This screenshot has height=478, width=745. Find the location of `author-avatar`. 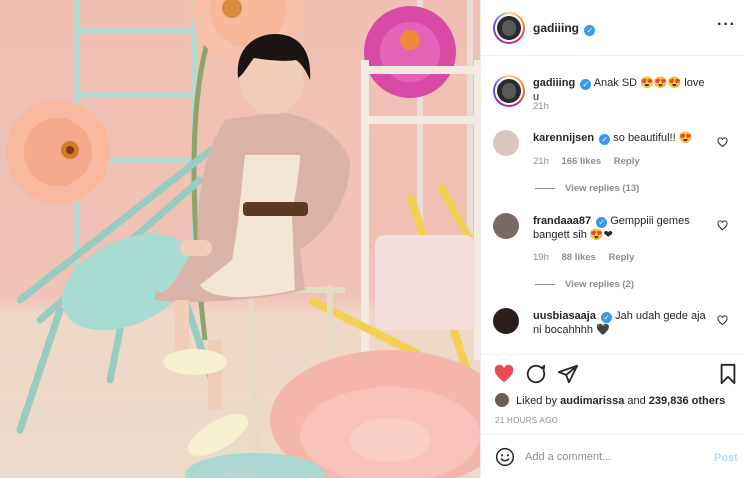

author-avatar is located at coordinates (509, 28).